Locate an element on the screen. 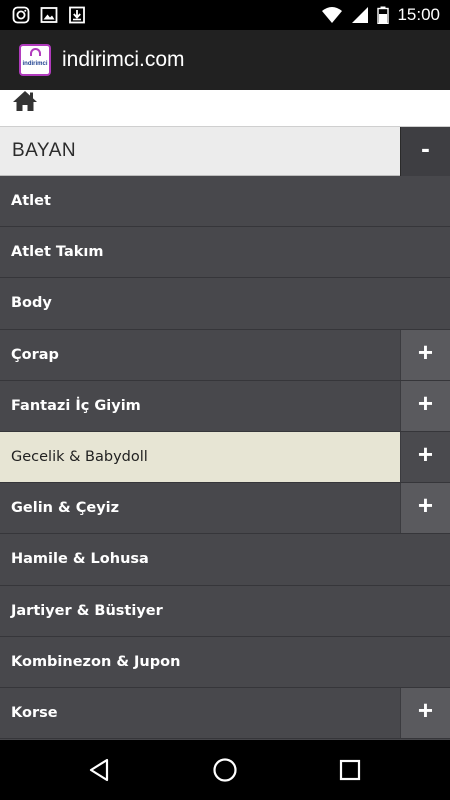 Image resolution: width=450 pixels, height=800 pixels. menu-item-label: Hamile & Lohusa is located at coordinates (80, 559).